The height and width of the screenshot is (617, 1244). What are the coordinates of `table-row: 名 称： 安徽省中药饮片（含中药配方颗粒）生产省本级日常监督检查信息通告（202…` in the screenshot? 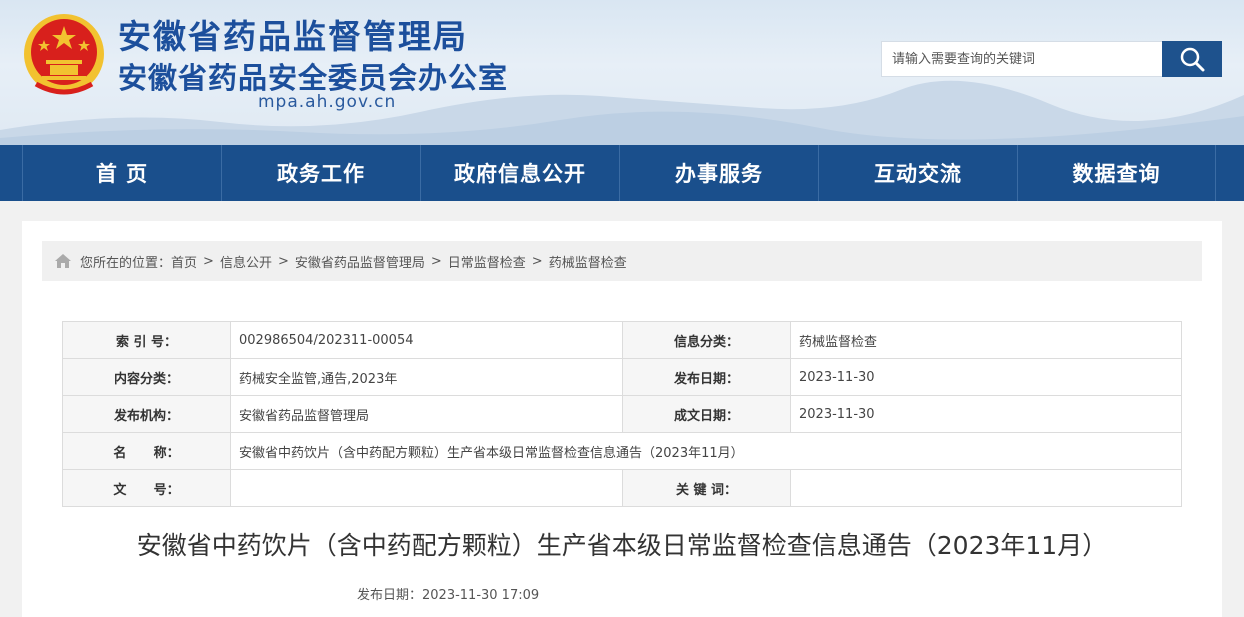 It's located at (622, 451).